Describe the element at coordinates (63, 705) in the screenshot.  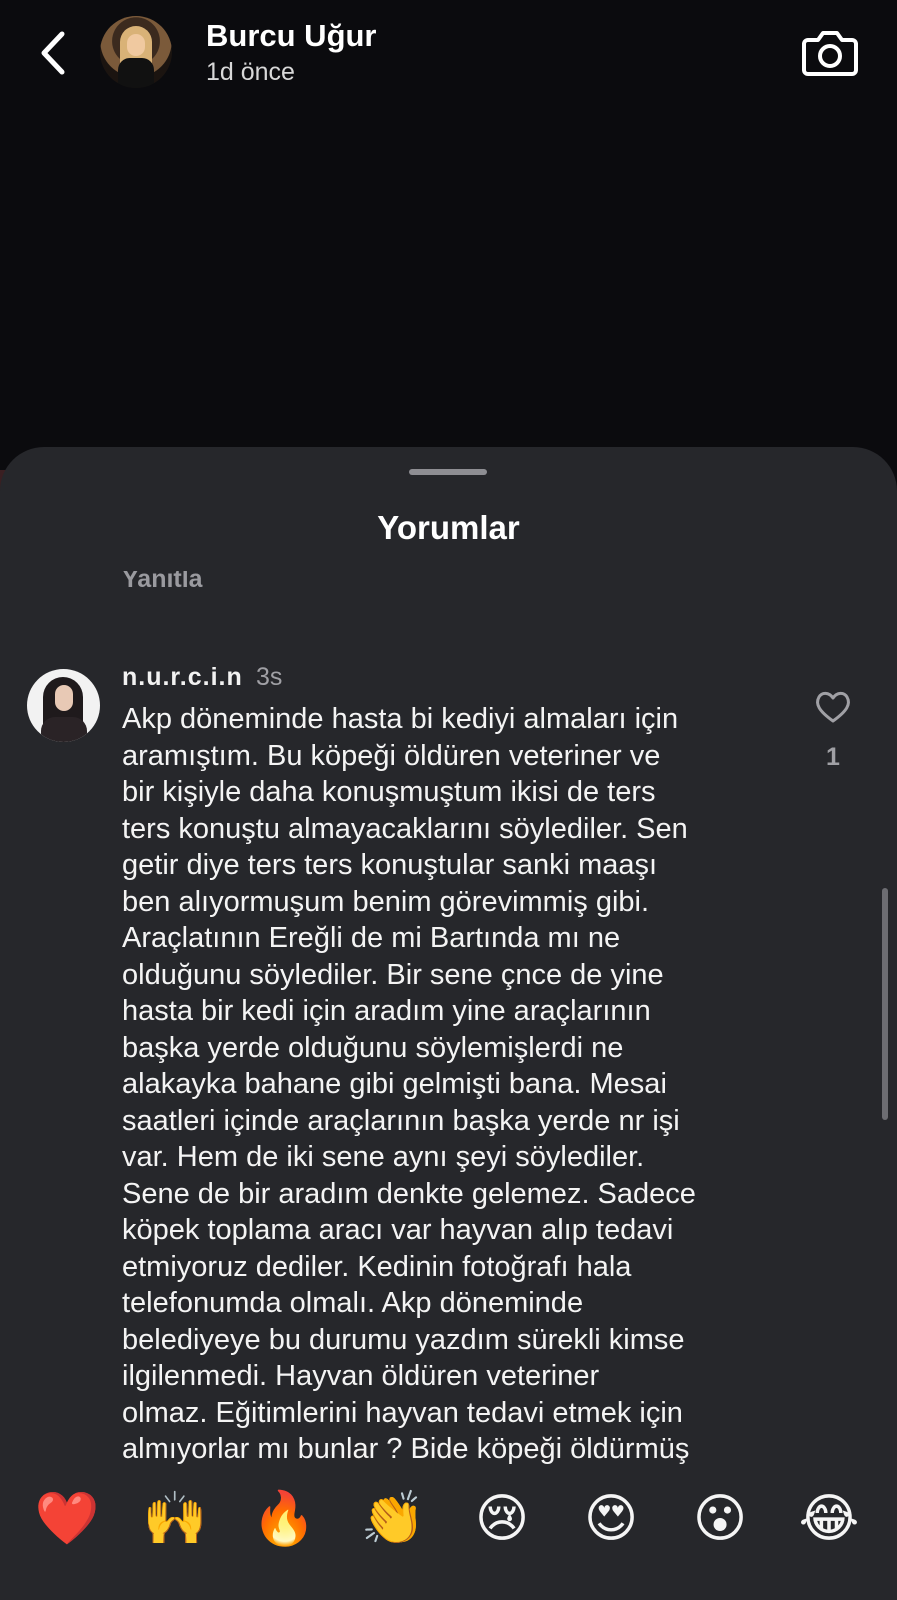
I see `comment-avatar` at that location.